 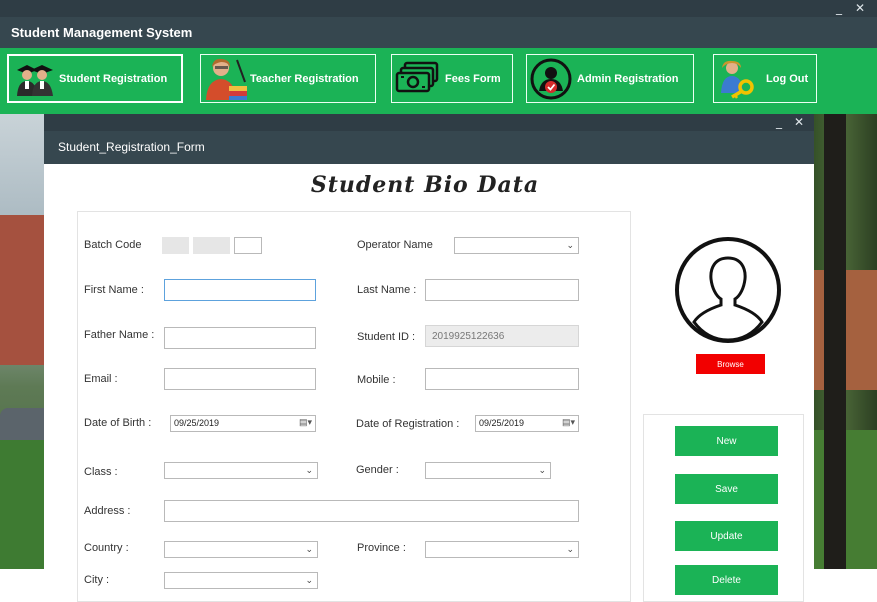 I want to click on nav-student-registration-label: Student Registration, so click(x=113, y=78).